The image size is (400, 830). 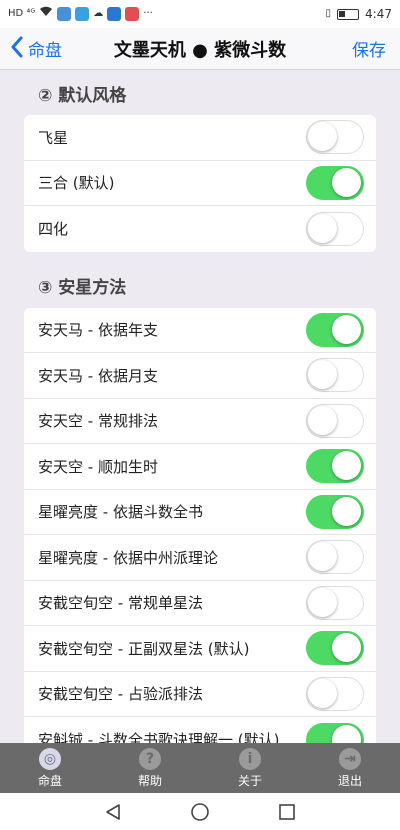 What do you see at coordinates (149, 780) in the screenshot?
I see `tab-label: 帮助` at bounding box center [149, 780].